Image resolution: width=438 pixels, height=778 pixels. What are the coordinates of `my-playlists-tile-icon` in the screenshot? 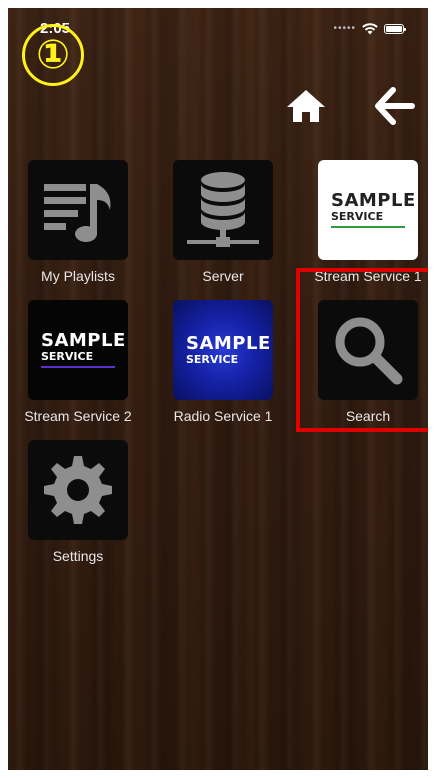 It's located at (78, 210).